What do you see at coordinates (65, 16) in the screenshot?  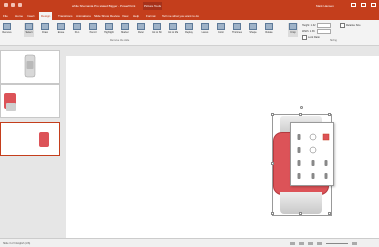 I see `tab-transitions: Transitions` at bounding box center [65, 16].